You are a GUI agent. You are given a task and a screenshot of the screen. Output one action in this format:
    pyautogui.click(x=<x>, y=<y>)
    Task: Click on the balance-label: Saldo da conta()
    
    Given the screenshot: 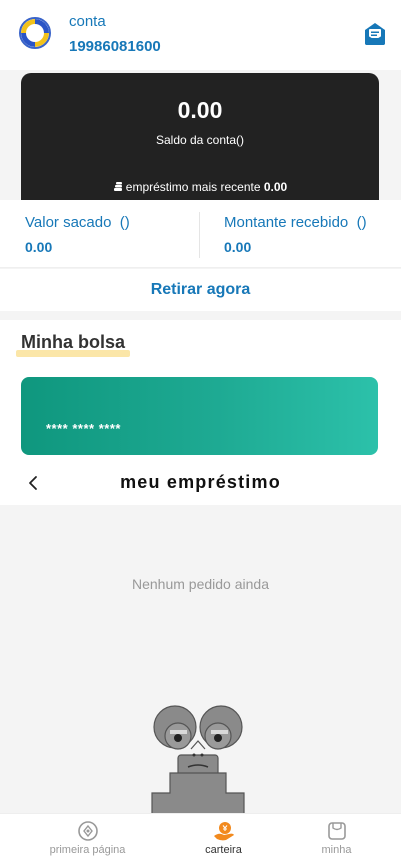 What is the action you would take?
    pyautogui.click(x=200, y=140)
    